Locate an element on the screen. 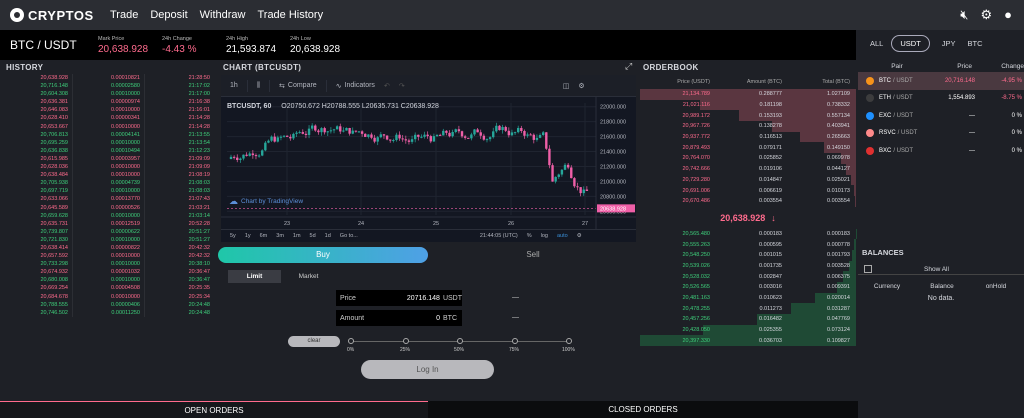  bids-row: 20,555.263 0.000595 0.000778 is located at coordinates (748, 244).